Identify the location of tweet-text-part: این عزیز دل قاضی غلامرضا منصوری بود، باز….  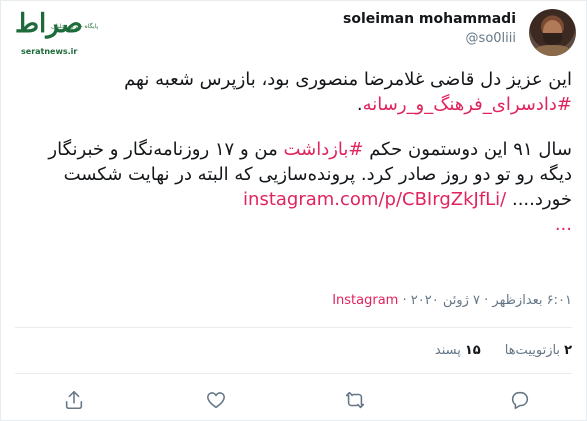
(348, 79).